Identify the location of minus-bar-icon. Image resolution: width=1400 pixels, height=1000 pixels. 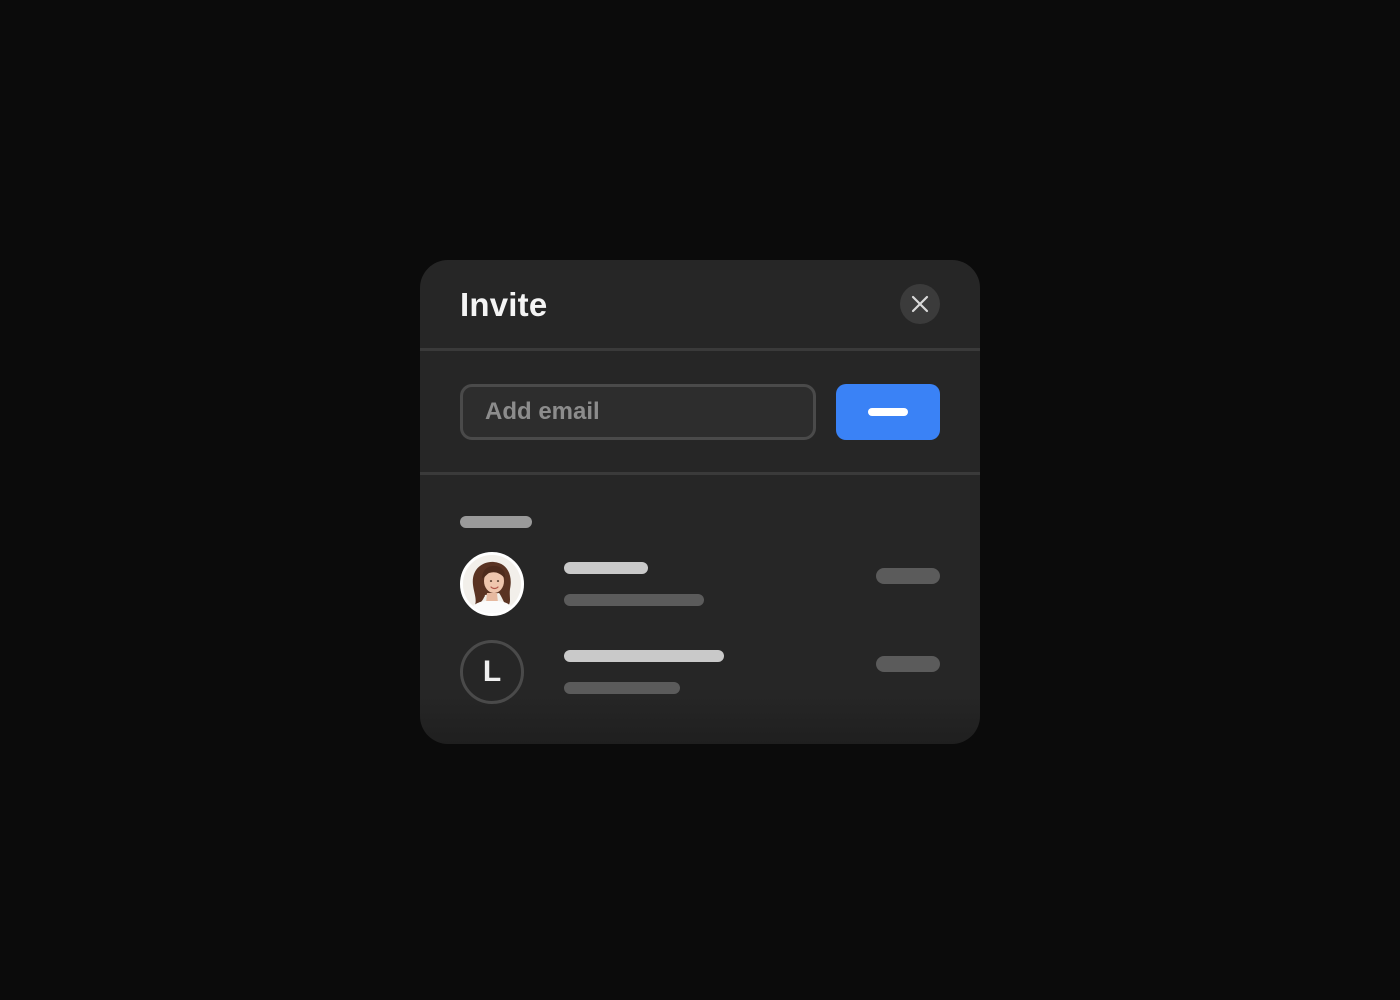
(888, 412).